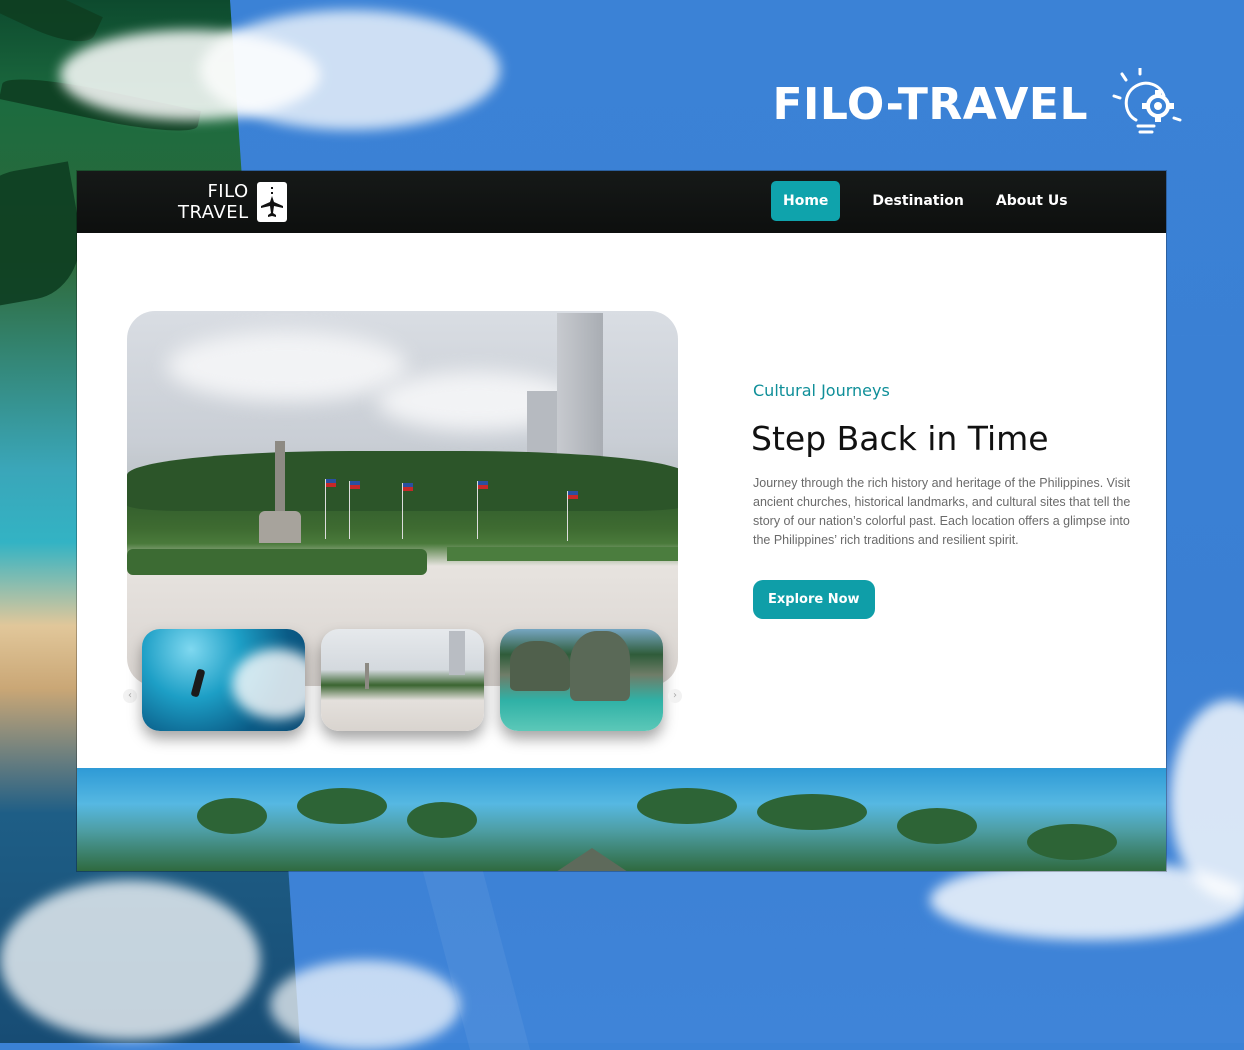  Describe the element at coordinates (402, 680) in the screenshot. I see `thumbnail-park` at that location.